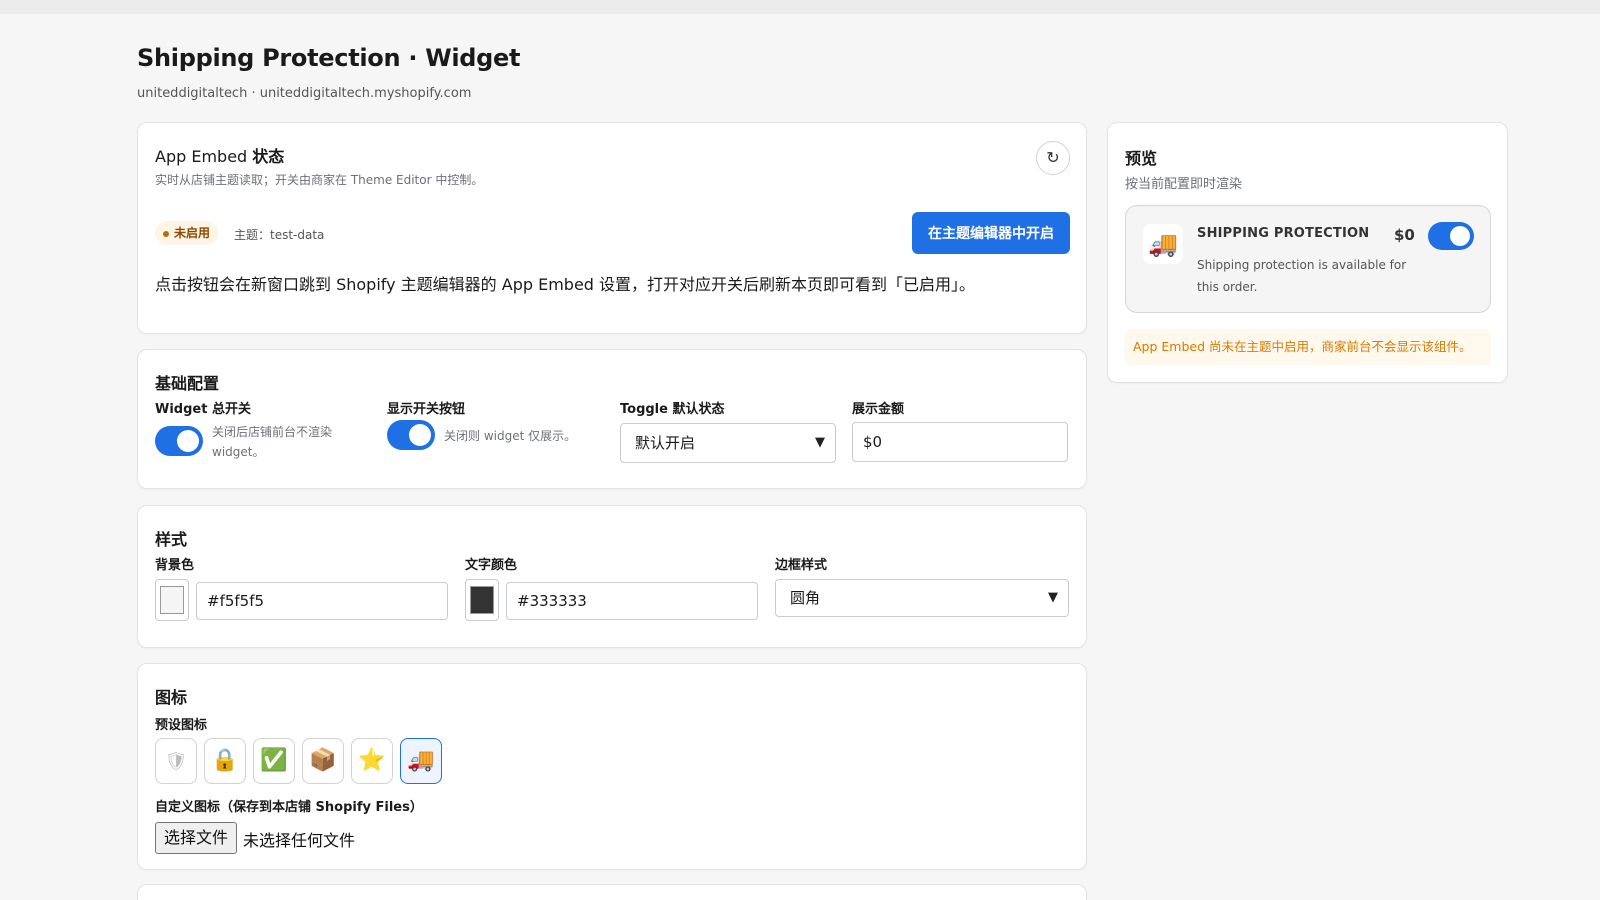  What do you see at coordinates (612, 576) in the screenshot?
I see `style-card: 样式 背景色 #f5f5f5 文字颜色 #333333 边框样式 圆角 ▼` at bounding box center [612, 576].